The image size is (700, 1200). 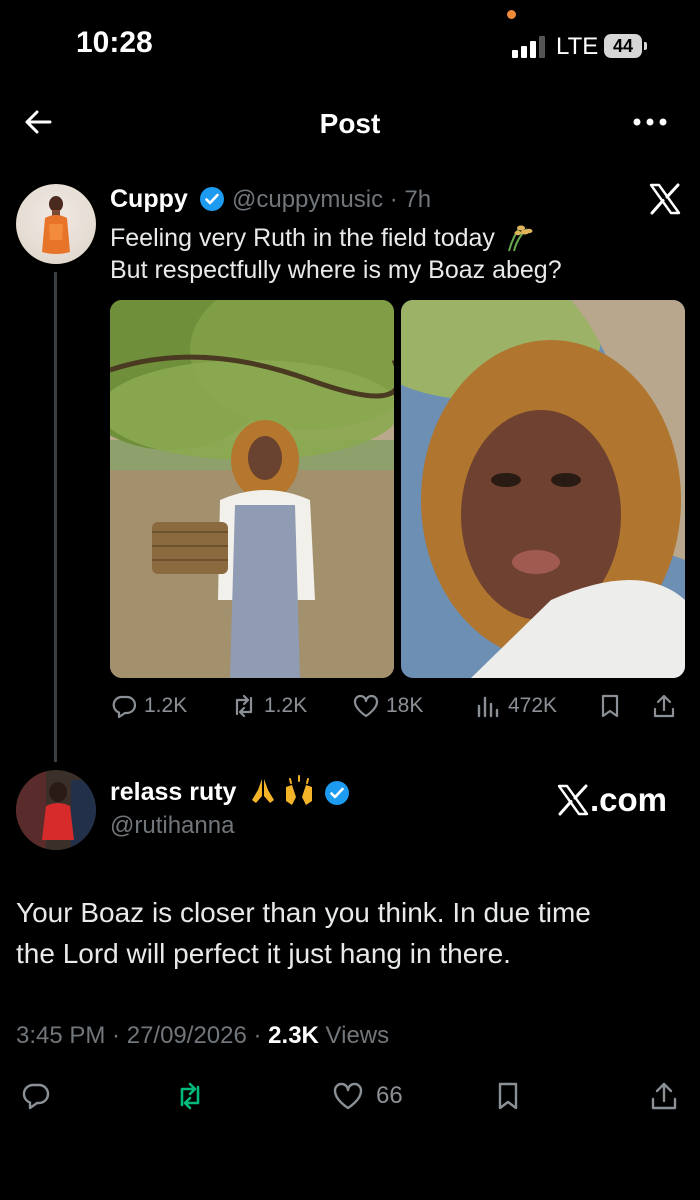 I want to click on thread-connector-line, so click(x=55, y=517).